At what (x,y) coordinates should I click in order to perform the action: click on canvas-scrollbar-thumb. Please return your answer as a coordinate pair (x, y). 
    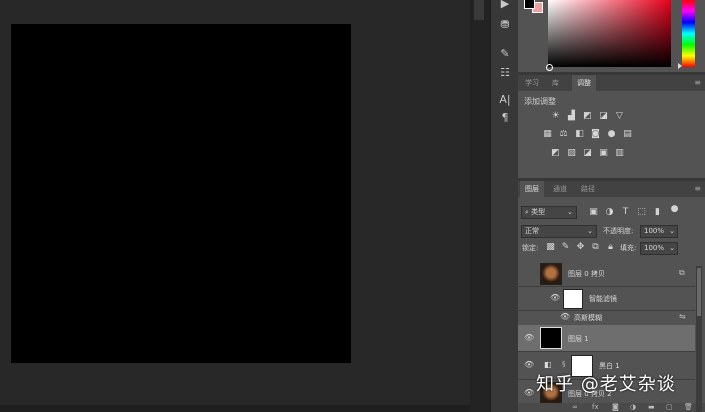
    Looking at the image, I should click on (479, 10).